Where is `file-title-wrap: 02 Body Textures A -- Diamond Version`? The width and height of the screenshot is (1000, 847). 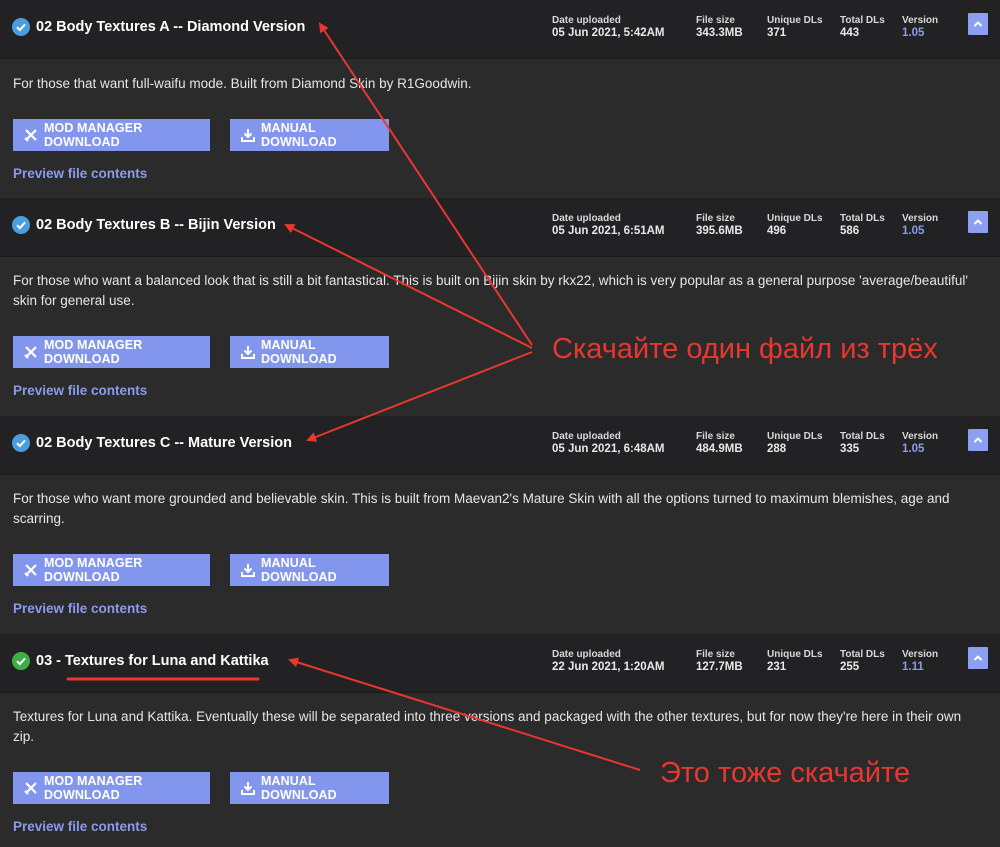 file-title-wrap: 02 Body Textures A -- Diamond Version is located at coordinates (158, 27).